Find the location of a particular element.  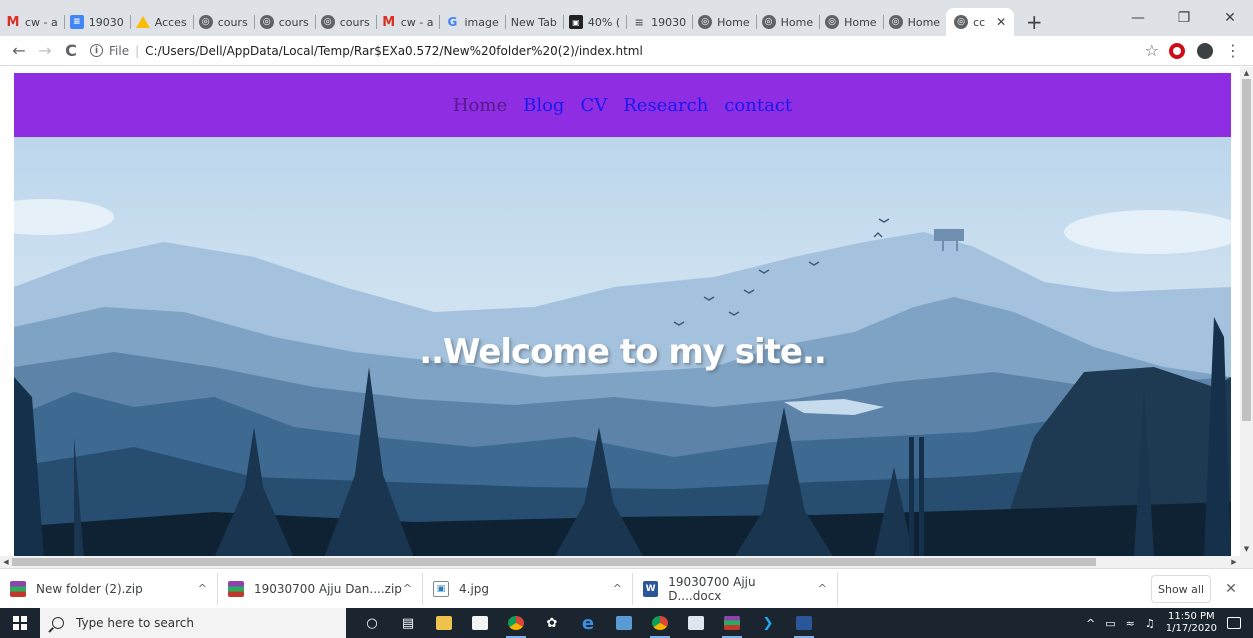

tab-active: ◎ cc ✕ is located at coordinates (980, 22).